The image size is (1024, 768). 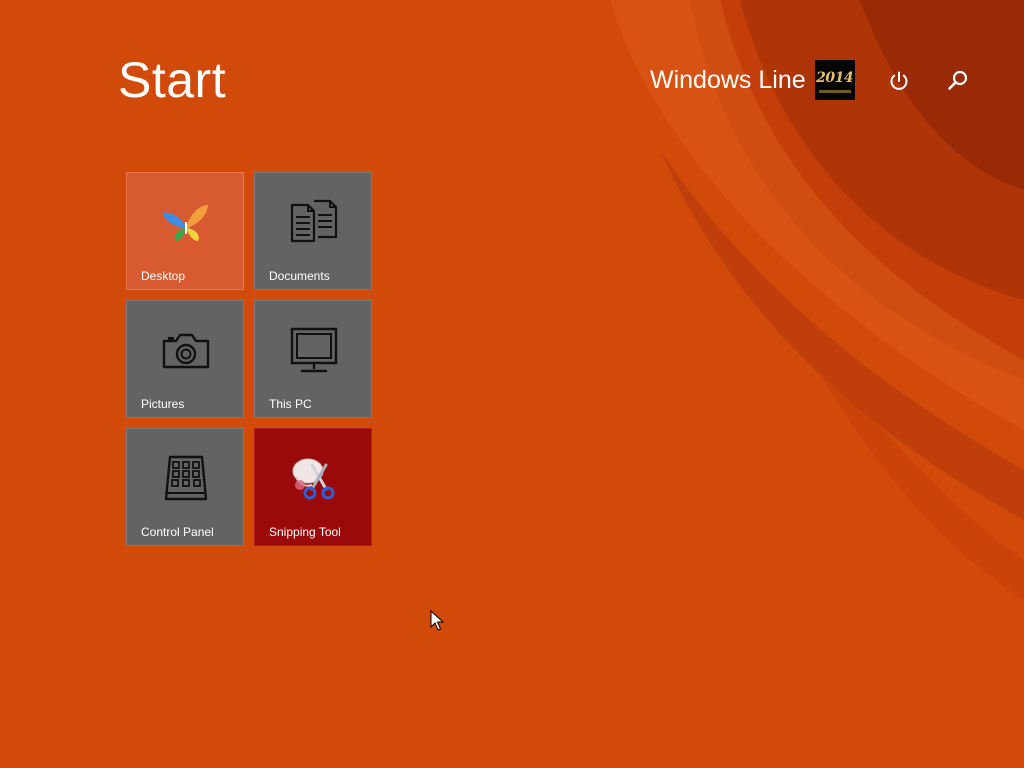 I want to click on user-name: Windows Line, so click(x=728, y=80).